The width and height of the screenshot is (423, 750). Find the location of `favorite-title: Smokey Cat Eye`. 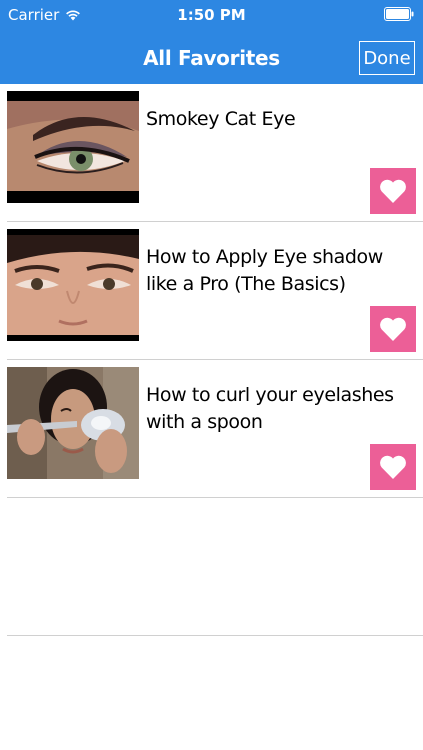

favorite-title: Smokey Cat Eye is located at coordinates (221, 119).